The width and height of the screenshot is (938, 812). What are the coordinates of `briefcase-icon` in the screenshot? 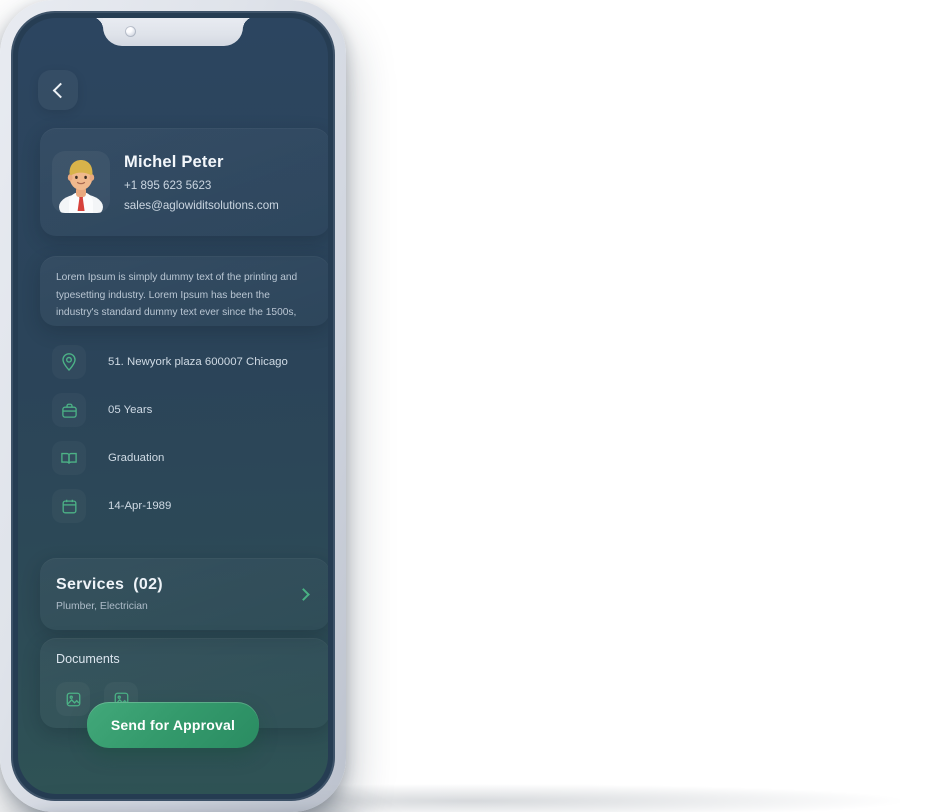 It's located at (69, 410).